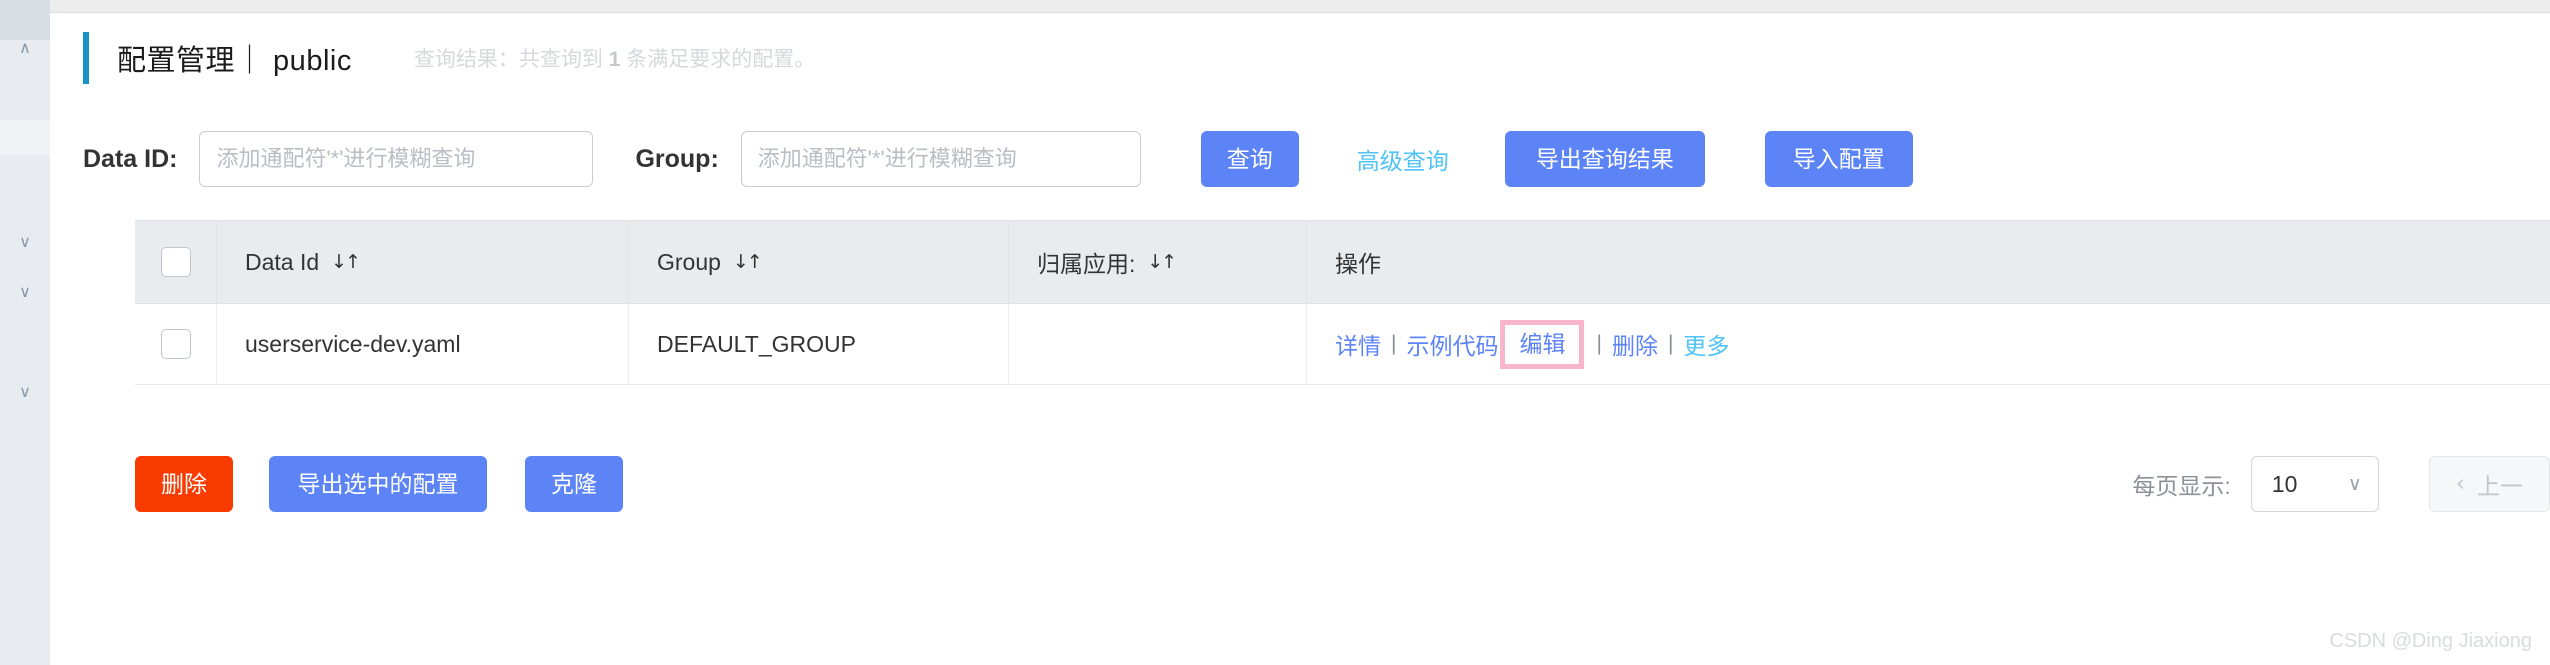  I want to click on bulk-delete-button: 删除, so click(184, 484).